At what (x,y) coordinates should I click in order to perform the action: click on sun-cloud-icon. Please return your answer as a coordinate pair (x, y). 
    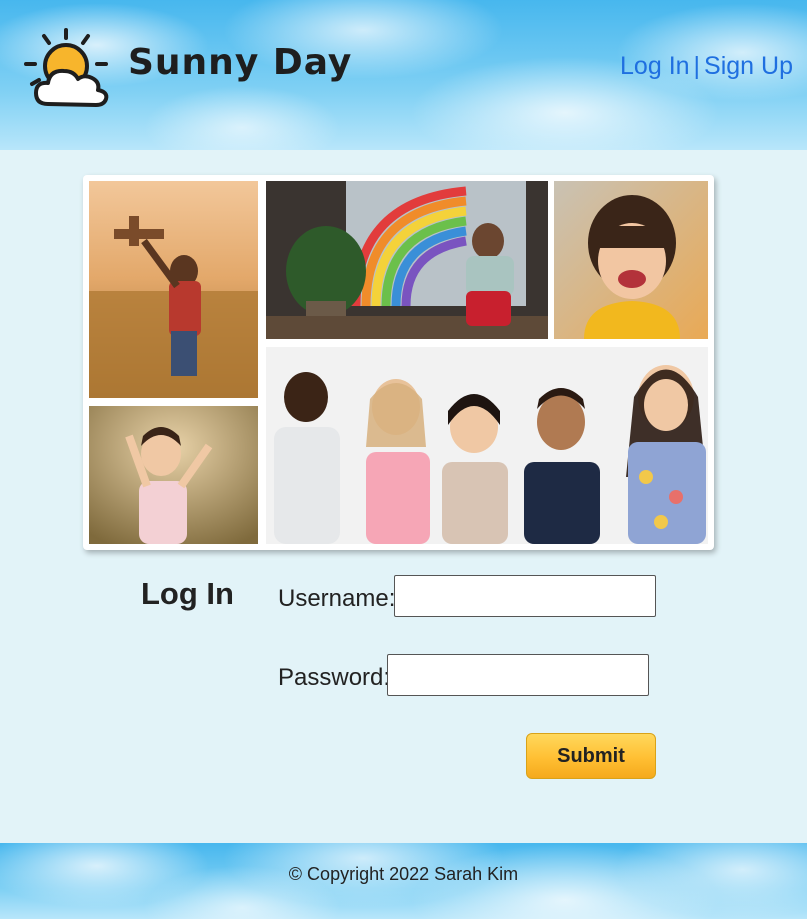
    Looking at the image, I should click on (66, 67).